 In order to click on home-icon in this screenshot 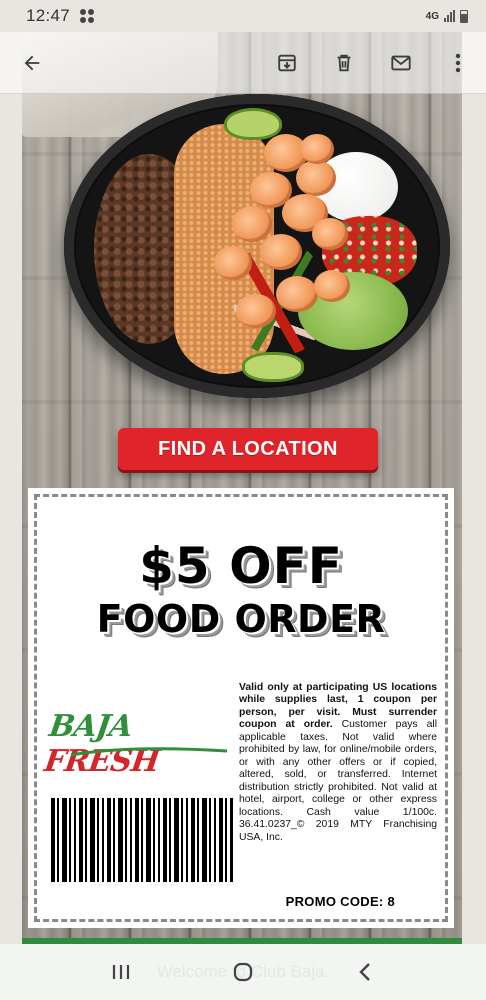, I will do `click(243, 972)`.